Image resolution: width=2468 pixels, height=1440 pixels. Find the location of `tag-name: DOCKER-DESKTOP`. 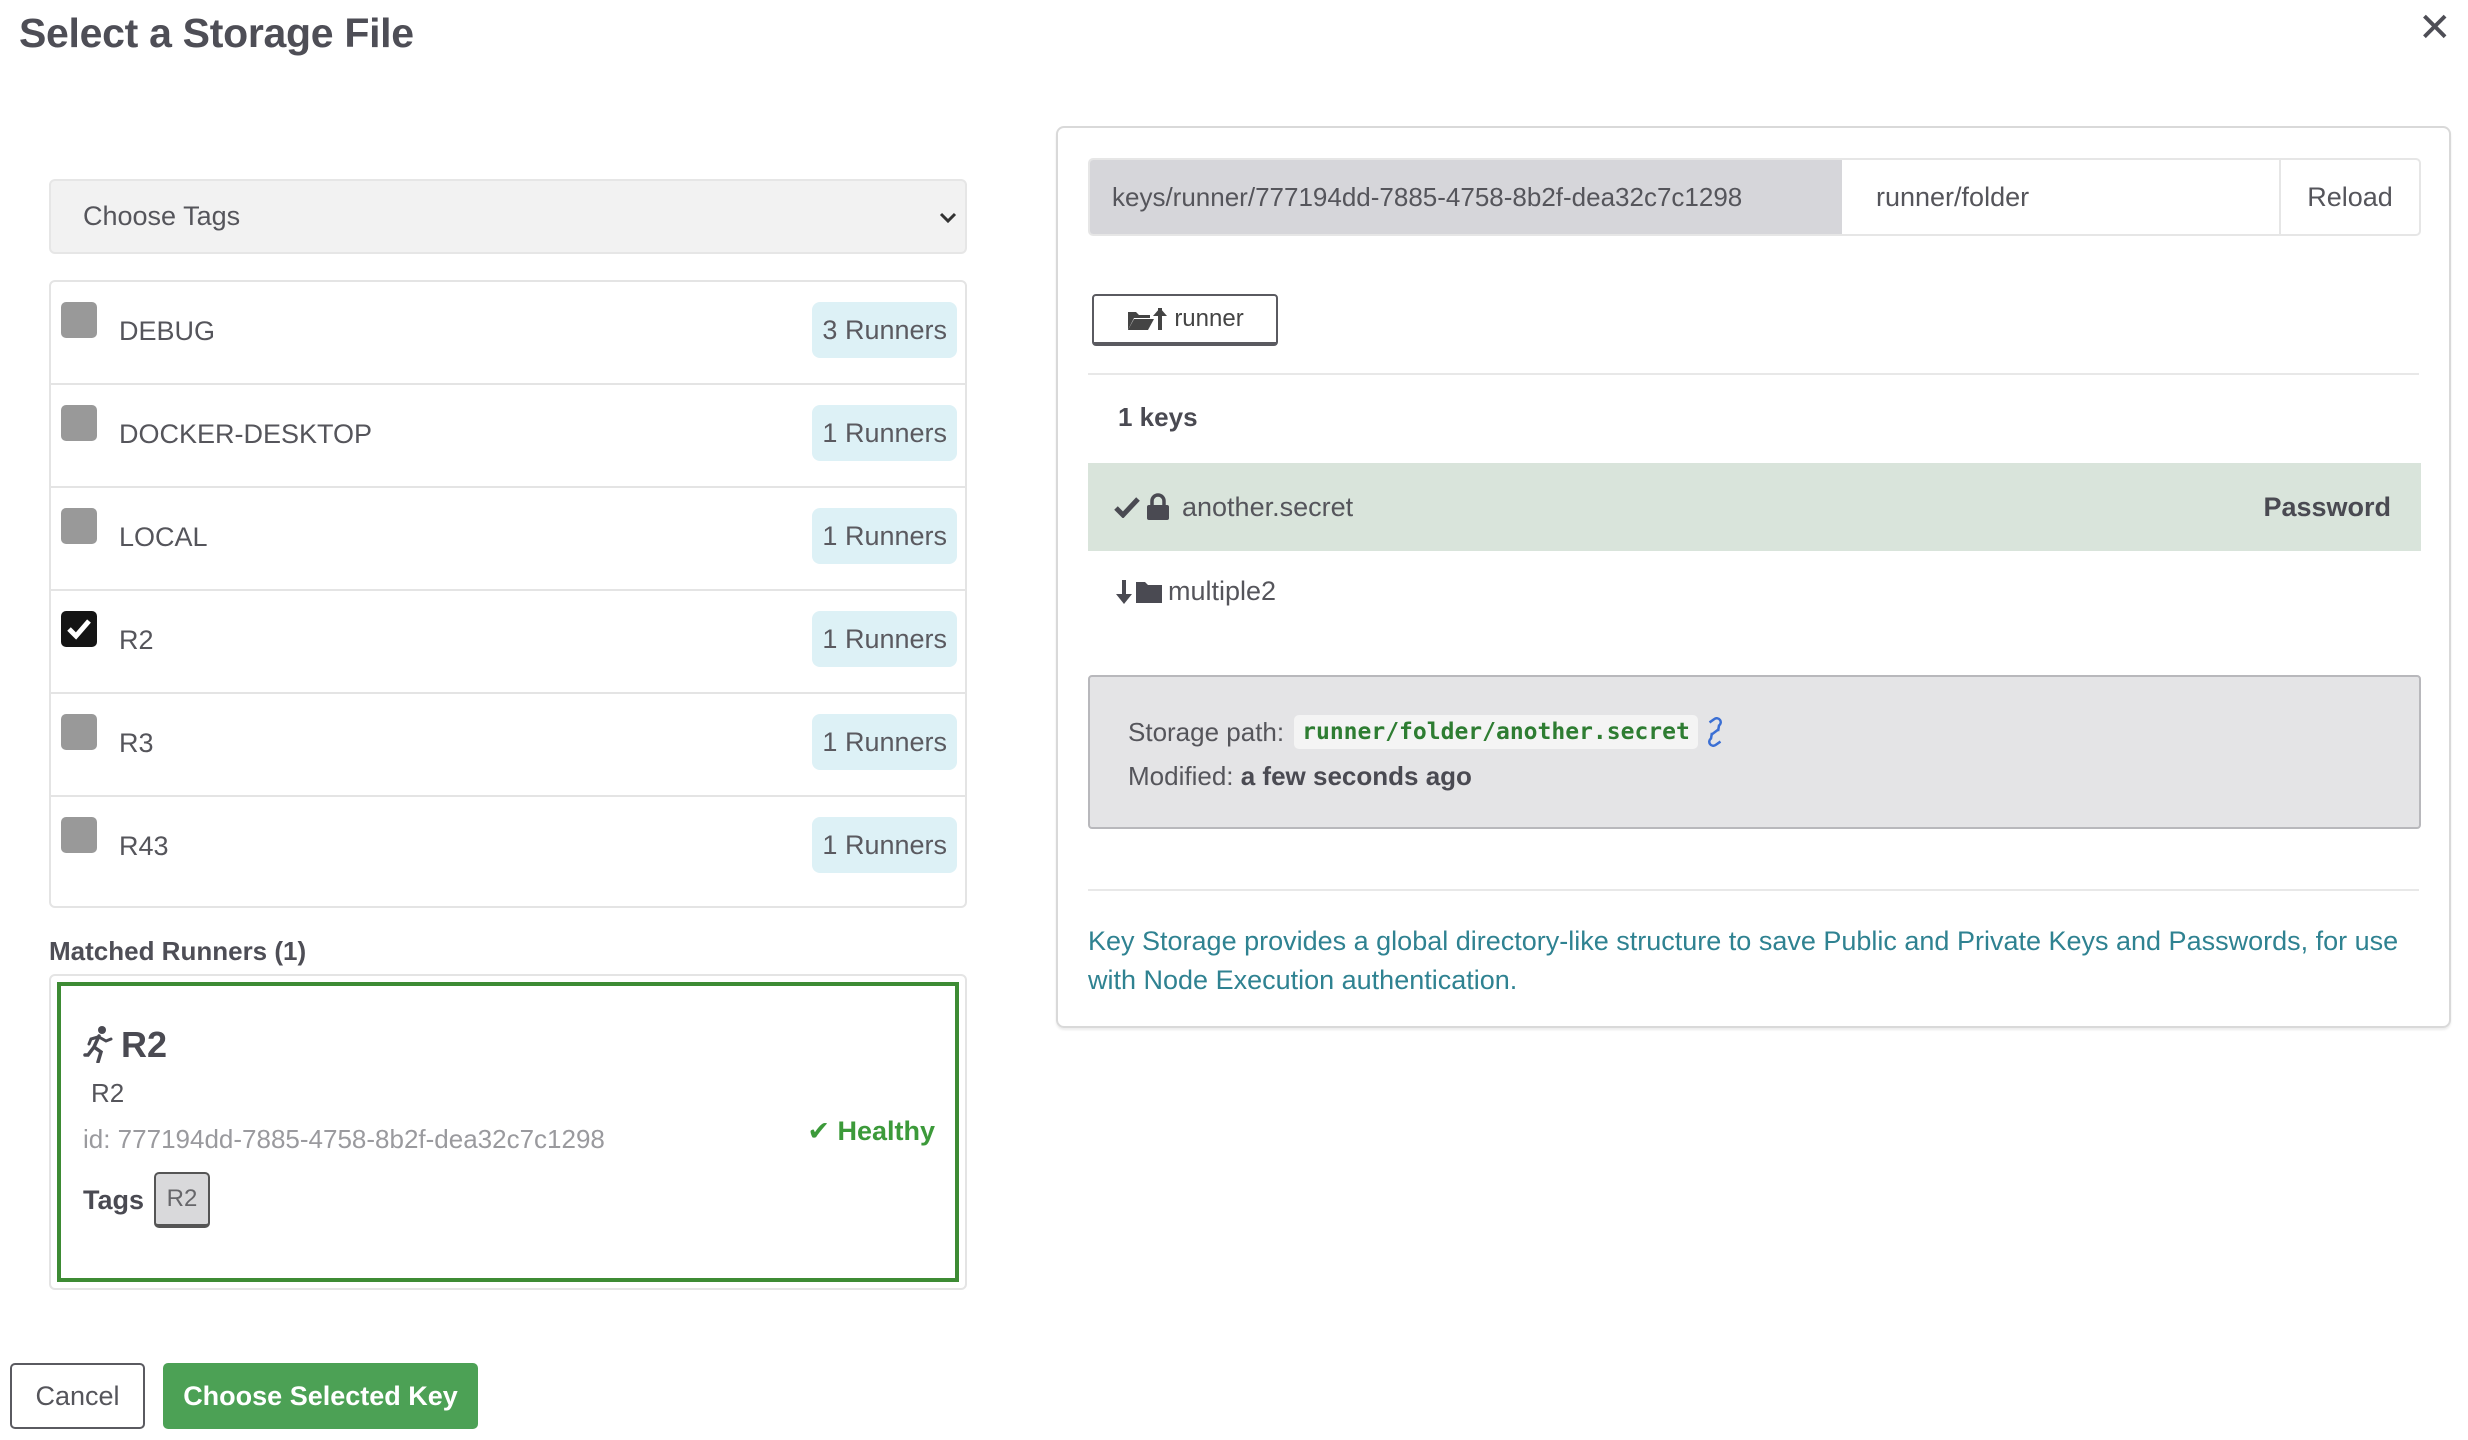

tag-name: DOCKER-DESKTOP is located at coordinates (246, 434).